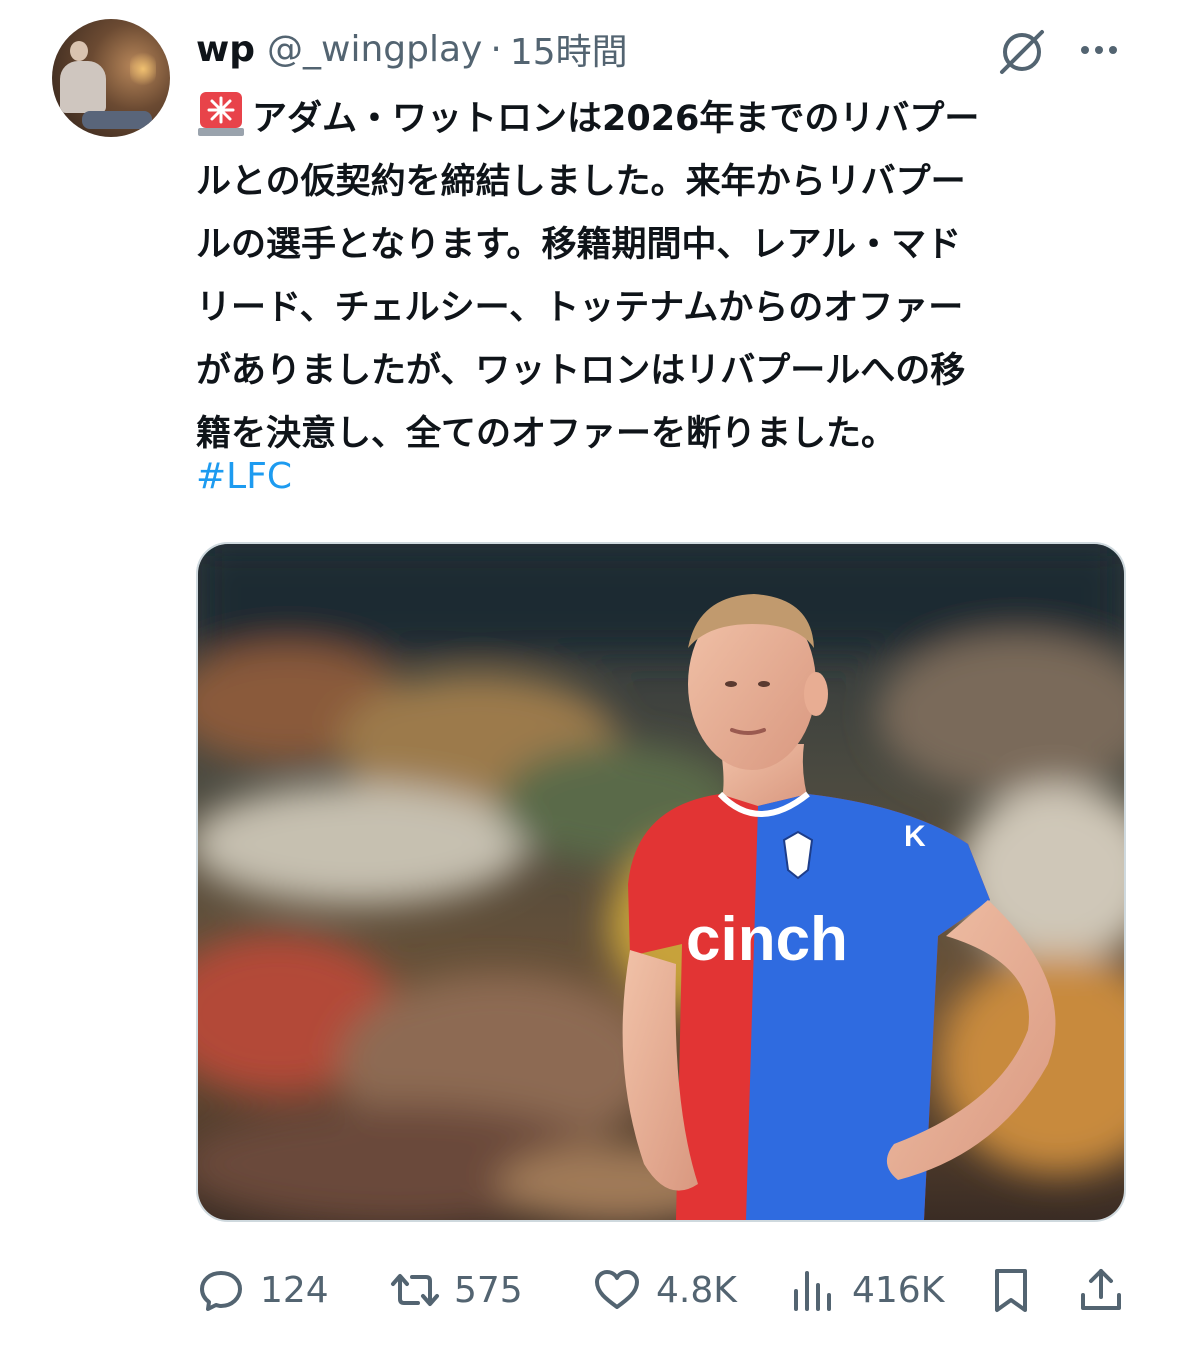  What do you see at coordinates (294, 1290) in the screenshot?
I see `reply-count: 124` at bounding box center [294, 1290].